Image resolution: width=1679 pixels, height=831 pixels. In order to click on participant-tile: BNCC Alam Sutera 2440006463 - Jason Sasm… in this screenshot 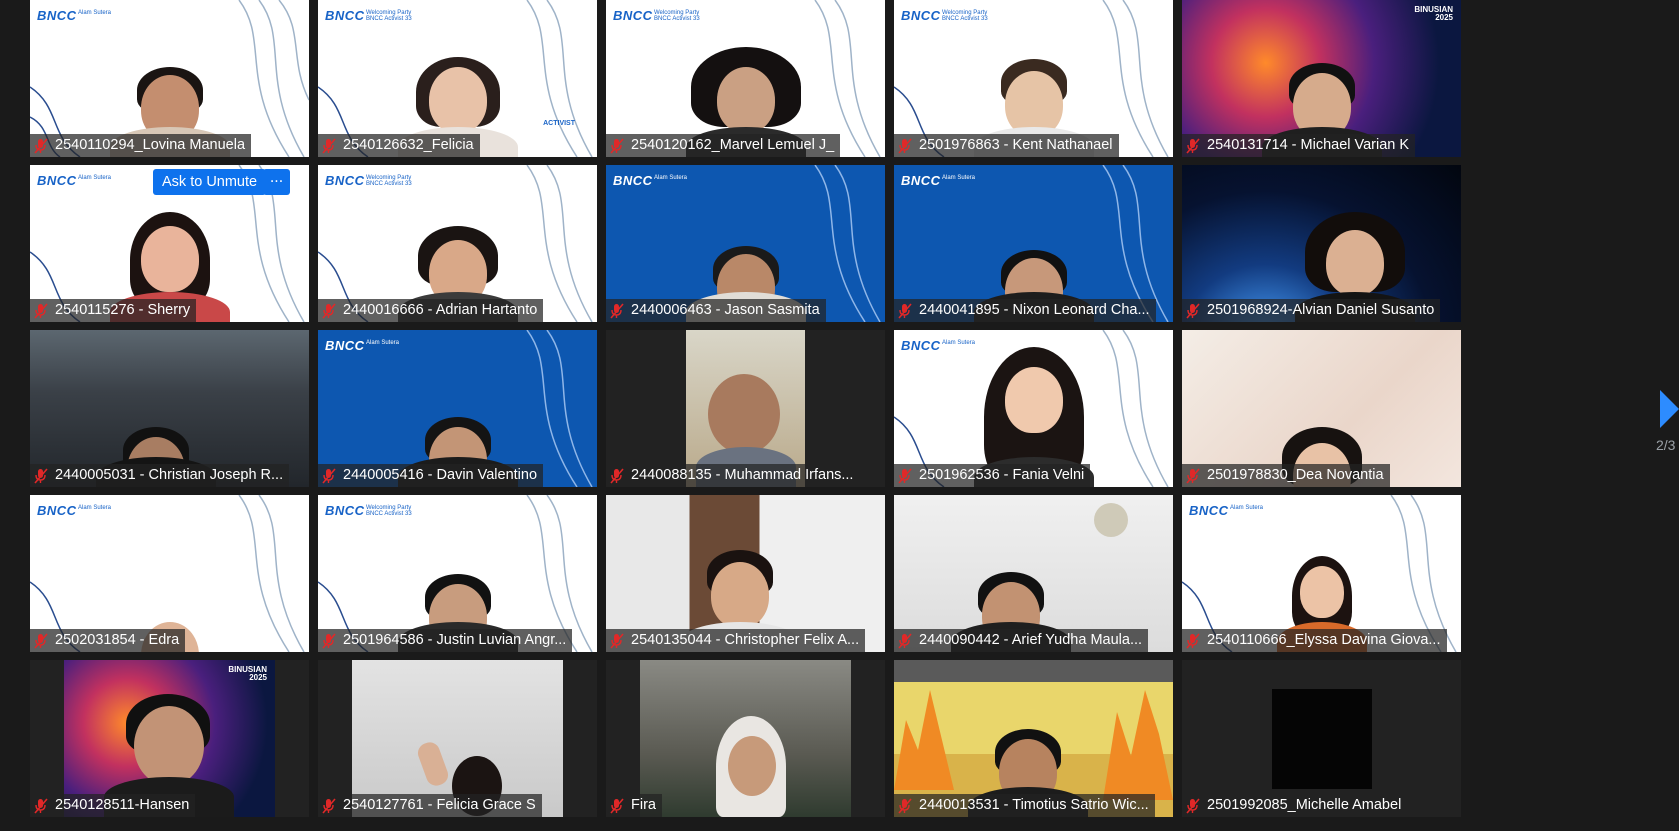, I will do `click(745, 243)`.